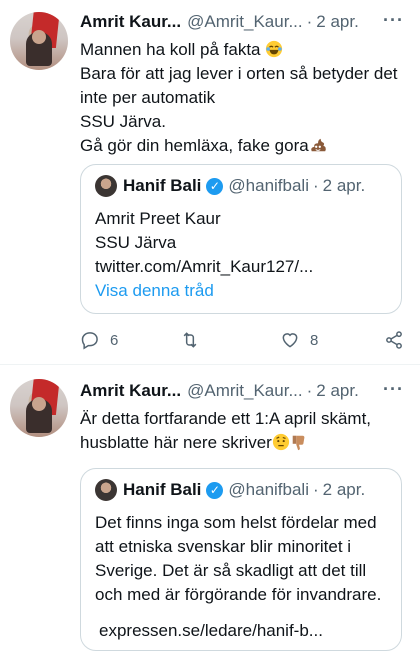  What do you see at coordinates (318, 145) in the screenshot?
I see `poop-emoji-icon` at bounding box center [318, 145].